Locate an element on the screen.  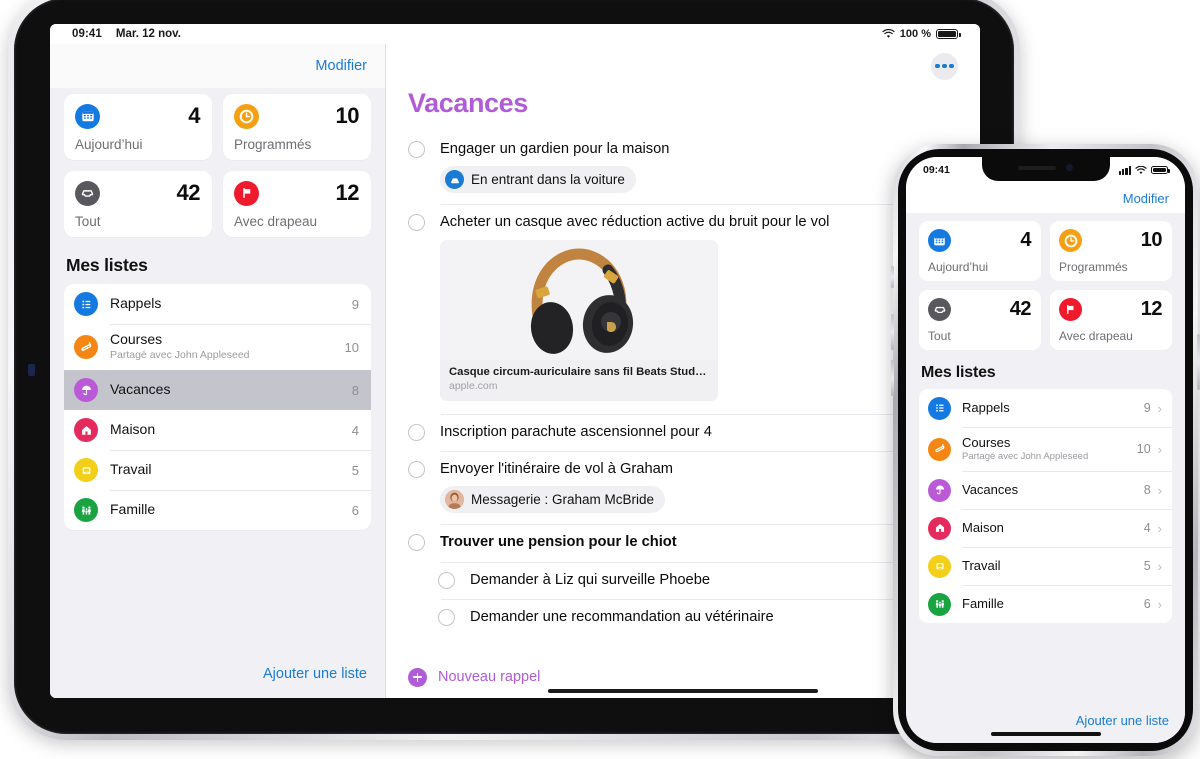
badge-label: En entrant dans la voiture is located at coordinates (548, 180).